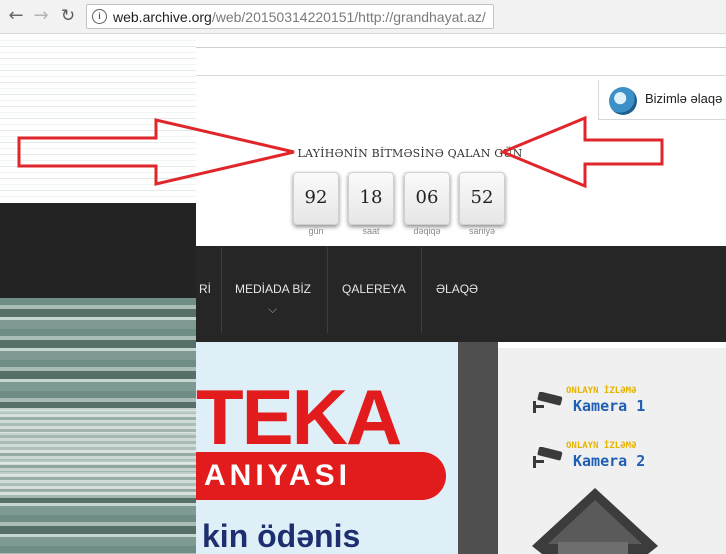  I want to click on camera-1-name: Kamera 1, so click(609, 406).